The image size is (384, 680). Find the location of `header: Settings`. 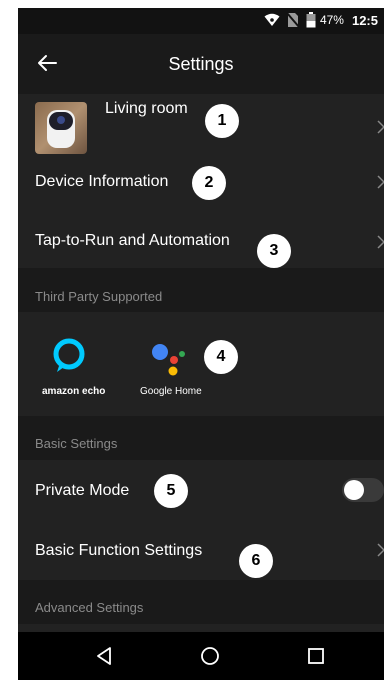

header: Settings is located at coordinates (201, 64).